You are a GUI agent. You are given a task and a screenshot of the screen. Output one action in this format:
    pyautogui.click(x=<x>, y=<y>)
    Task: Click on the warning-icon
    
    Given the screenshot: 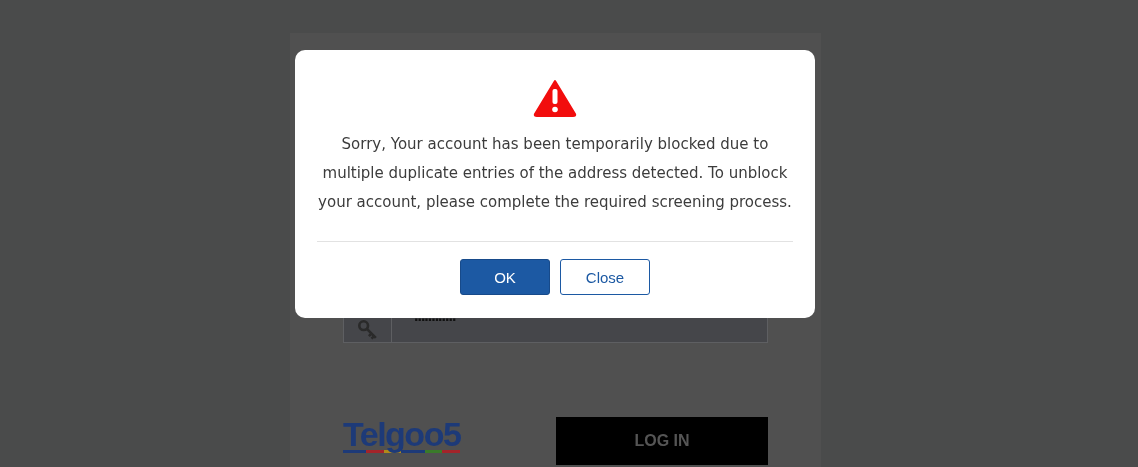 What is the action you would take?
    pyautogui.click(x=555, y=98)
    